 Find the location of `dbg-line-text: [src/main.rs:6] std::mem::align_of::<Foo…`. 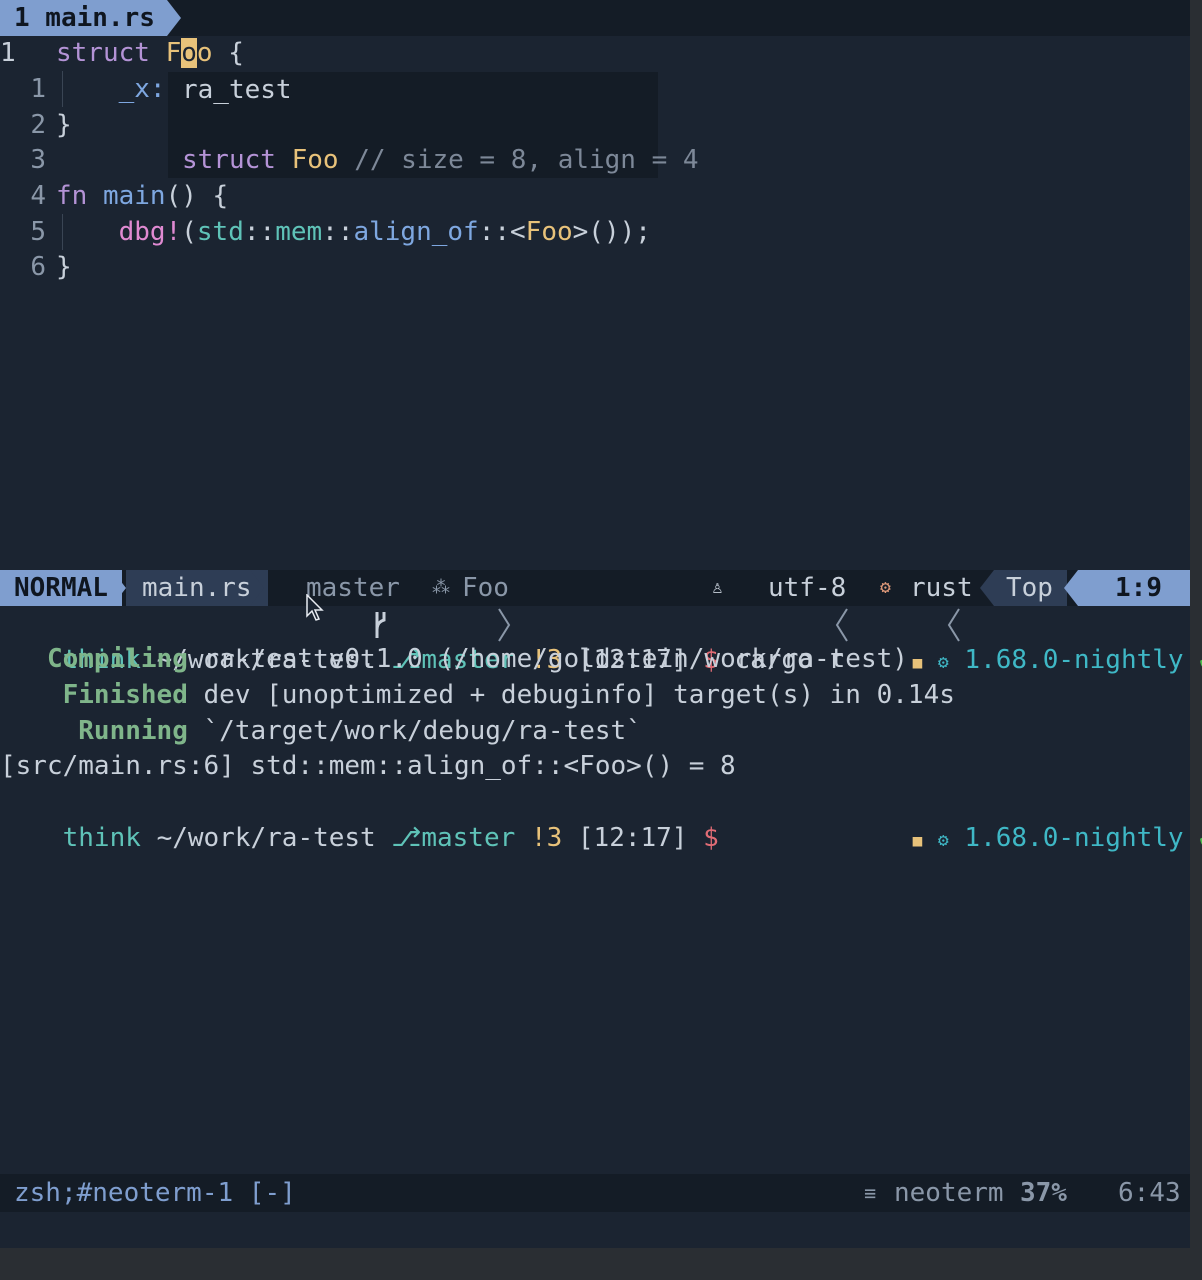

dbg-line-text: [src/main.rs:6] std::mem::align_of::<Foo… is located at coordinates (368, 766).